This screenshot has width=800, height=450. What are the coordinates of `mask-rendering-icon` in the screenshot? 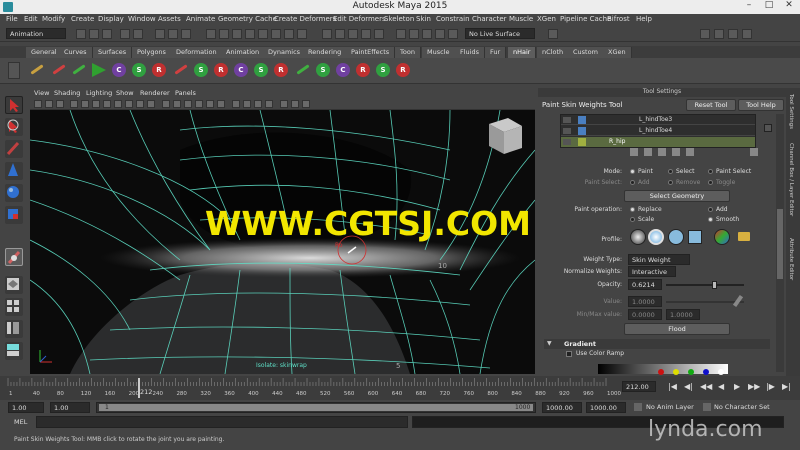 It's located at (289, 34).